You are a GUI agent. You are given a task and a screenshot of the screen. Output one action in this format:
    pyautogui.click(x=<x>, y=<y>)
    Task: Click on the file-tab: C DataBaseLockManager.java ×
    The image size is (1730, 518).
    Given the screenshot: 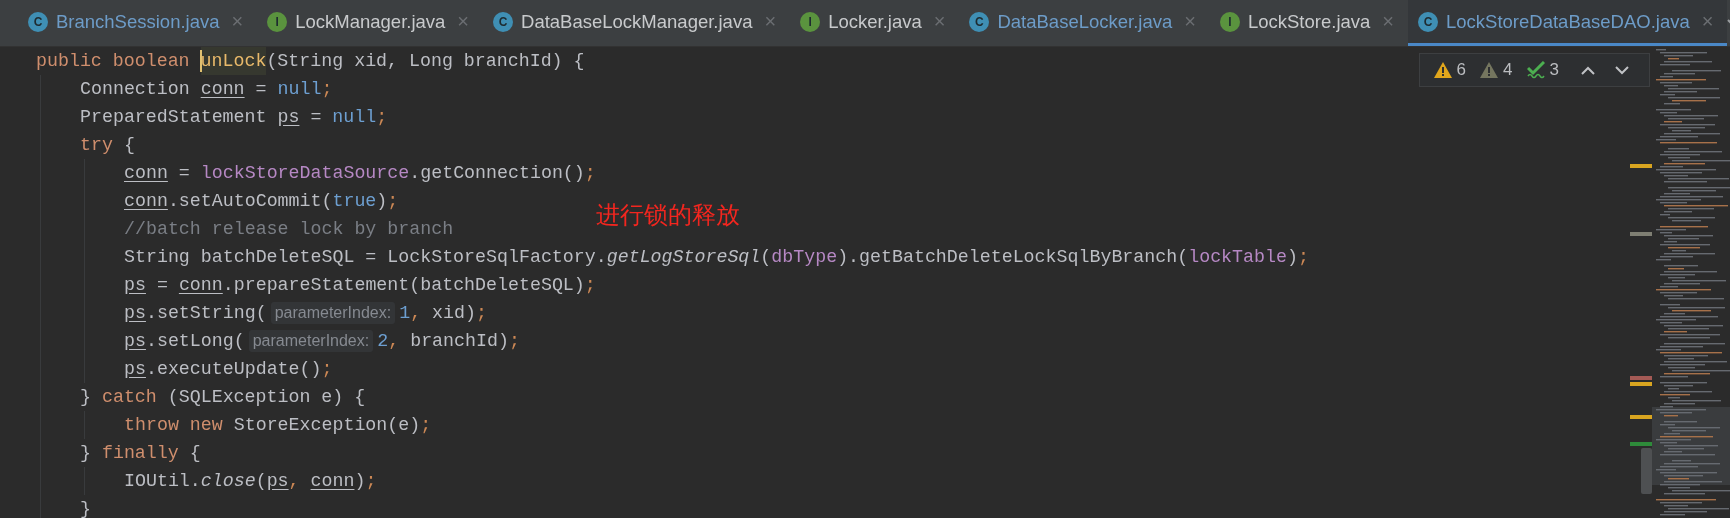 What is the action you would take?
    pyautogui.click(x=637, y=23)
    